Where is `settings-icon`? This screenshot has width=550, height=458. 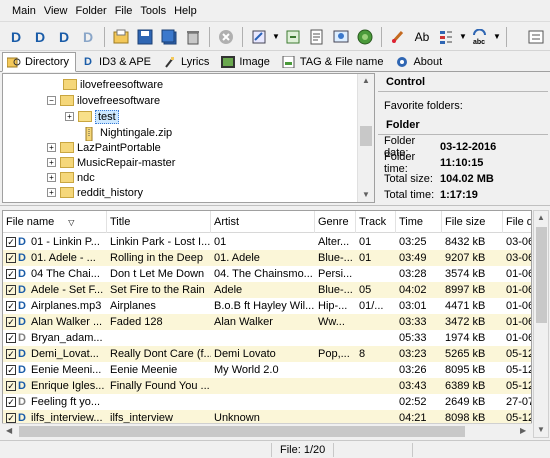
settings-icon is located at coordinates (536, 37).